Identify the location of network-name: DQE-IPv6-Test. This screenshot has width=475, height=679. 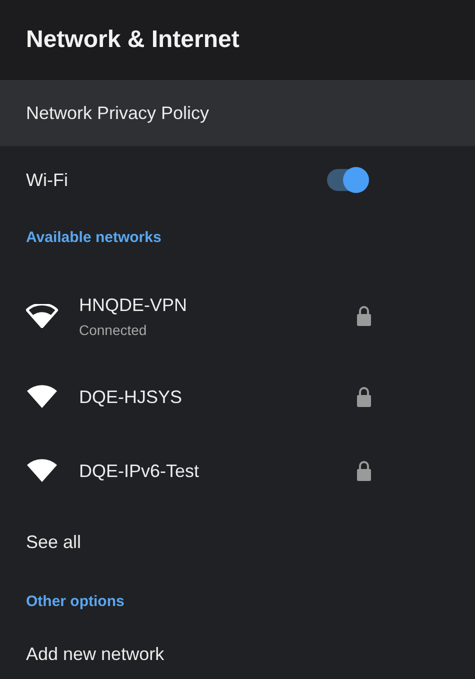
(139, 471).